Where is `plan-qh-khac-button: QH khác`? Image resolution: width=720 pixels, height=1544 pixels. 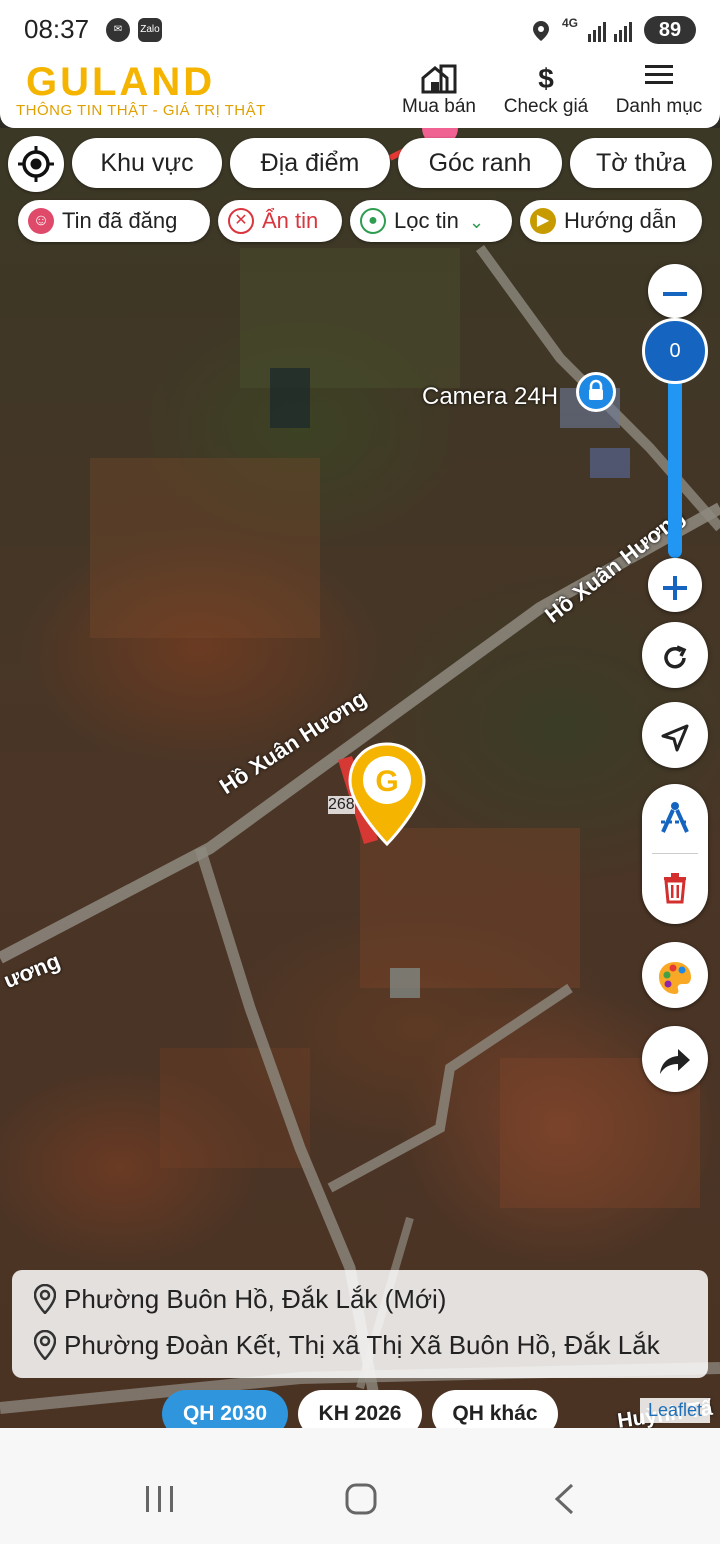 plan-qh-khac-button: QH khác is located at coordinates (495, 1409).